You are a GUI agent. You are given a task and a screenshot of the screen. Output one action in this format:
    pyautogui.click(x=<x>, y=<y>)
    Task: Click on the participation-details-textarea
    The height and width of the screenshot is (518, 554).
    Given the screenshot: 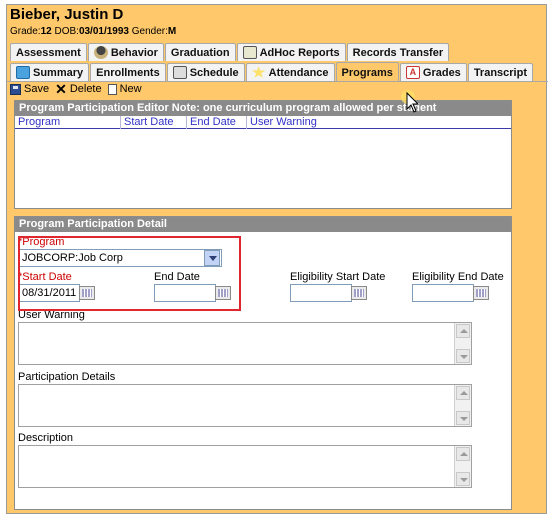 What is the action you would take?
    pyautogui.click(x=245, y=405)
    